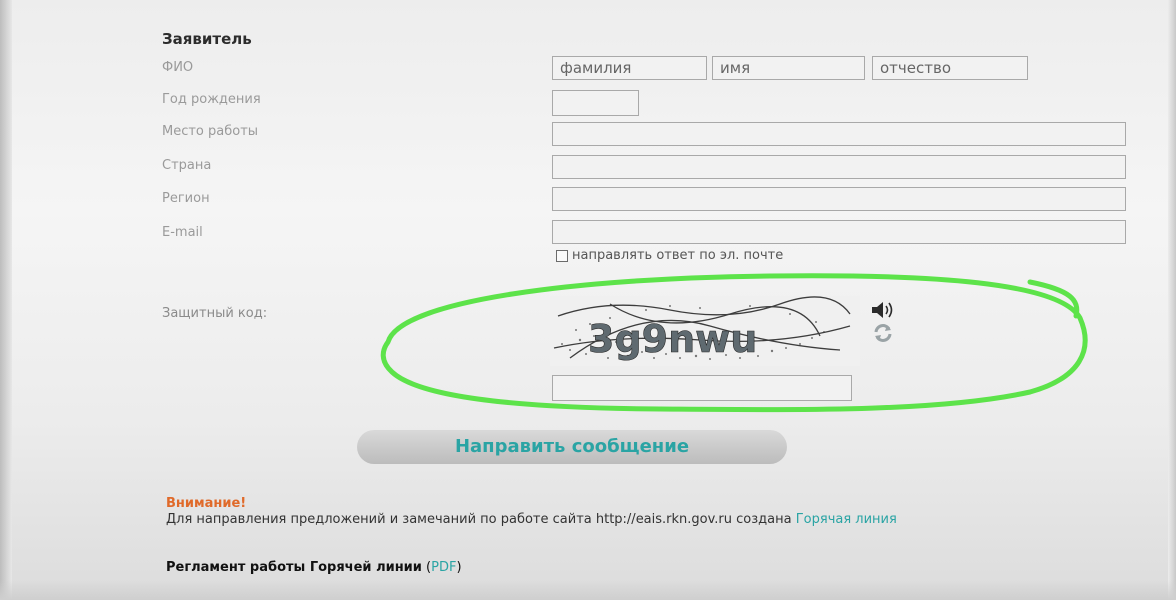 The width and height of the screenshot is (1176, 600). I want to click on rules-text: Регламент работы Горячей линии, so click(294, 567).